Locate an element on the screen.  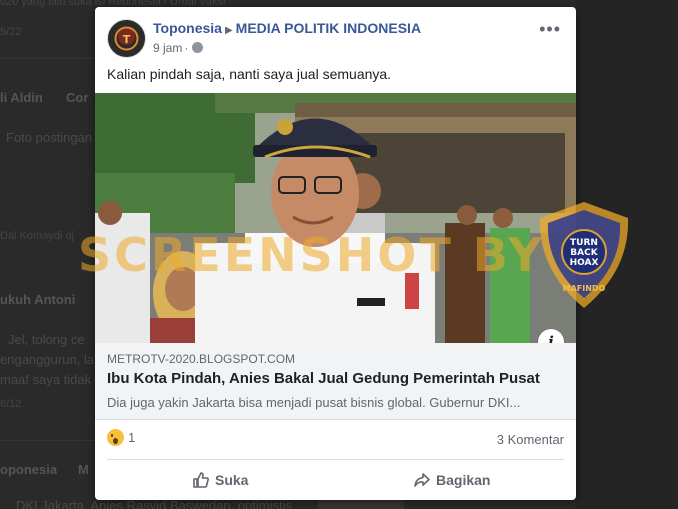
bg-text: Jel, tolong ce is located at coordinates (46, 339).